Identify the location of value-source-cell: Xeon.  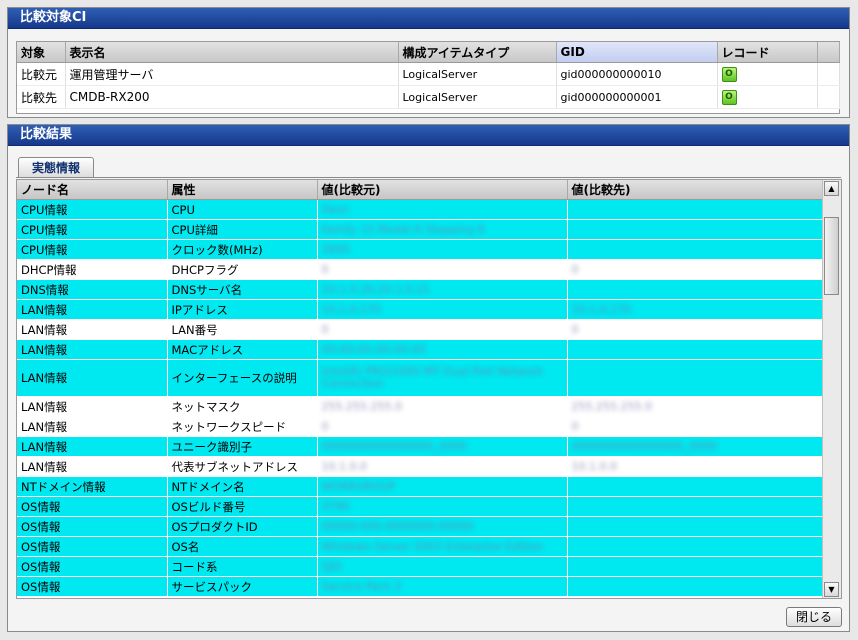
(442, 210).